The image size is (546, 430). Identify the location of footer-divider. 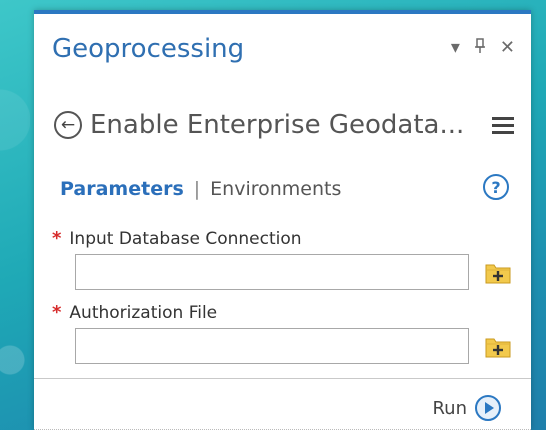
(282, 378).